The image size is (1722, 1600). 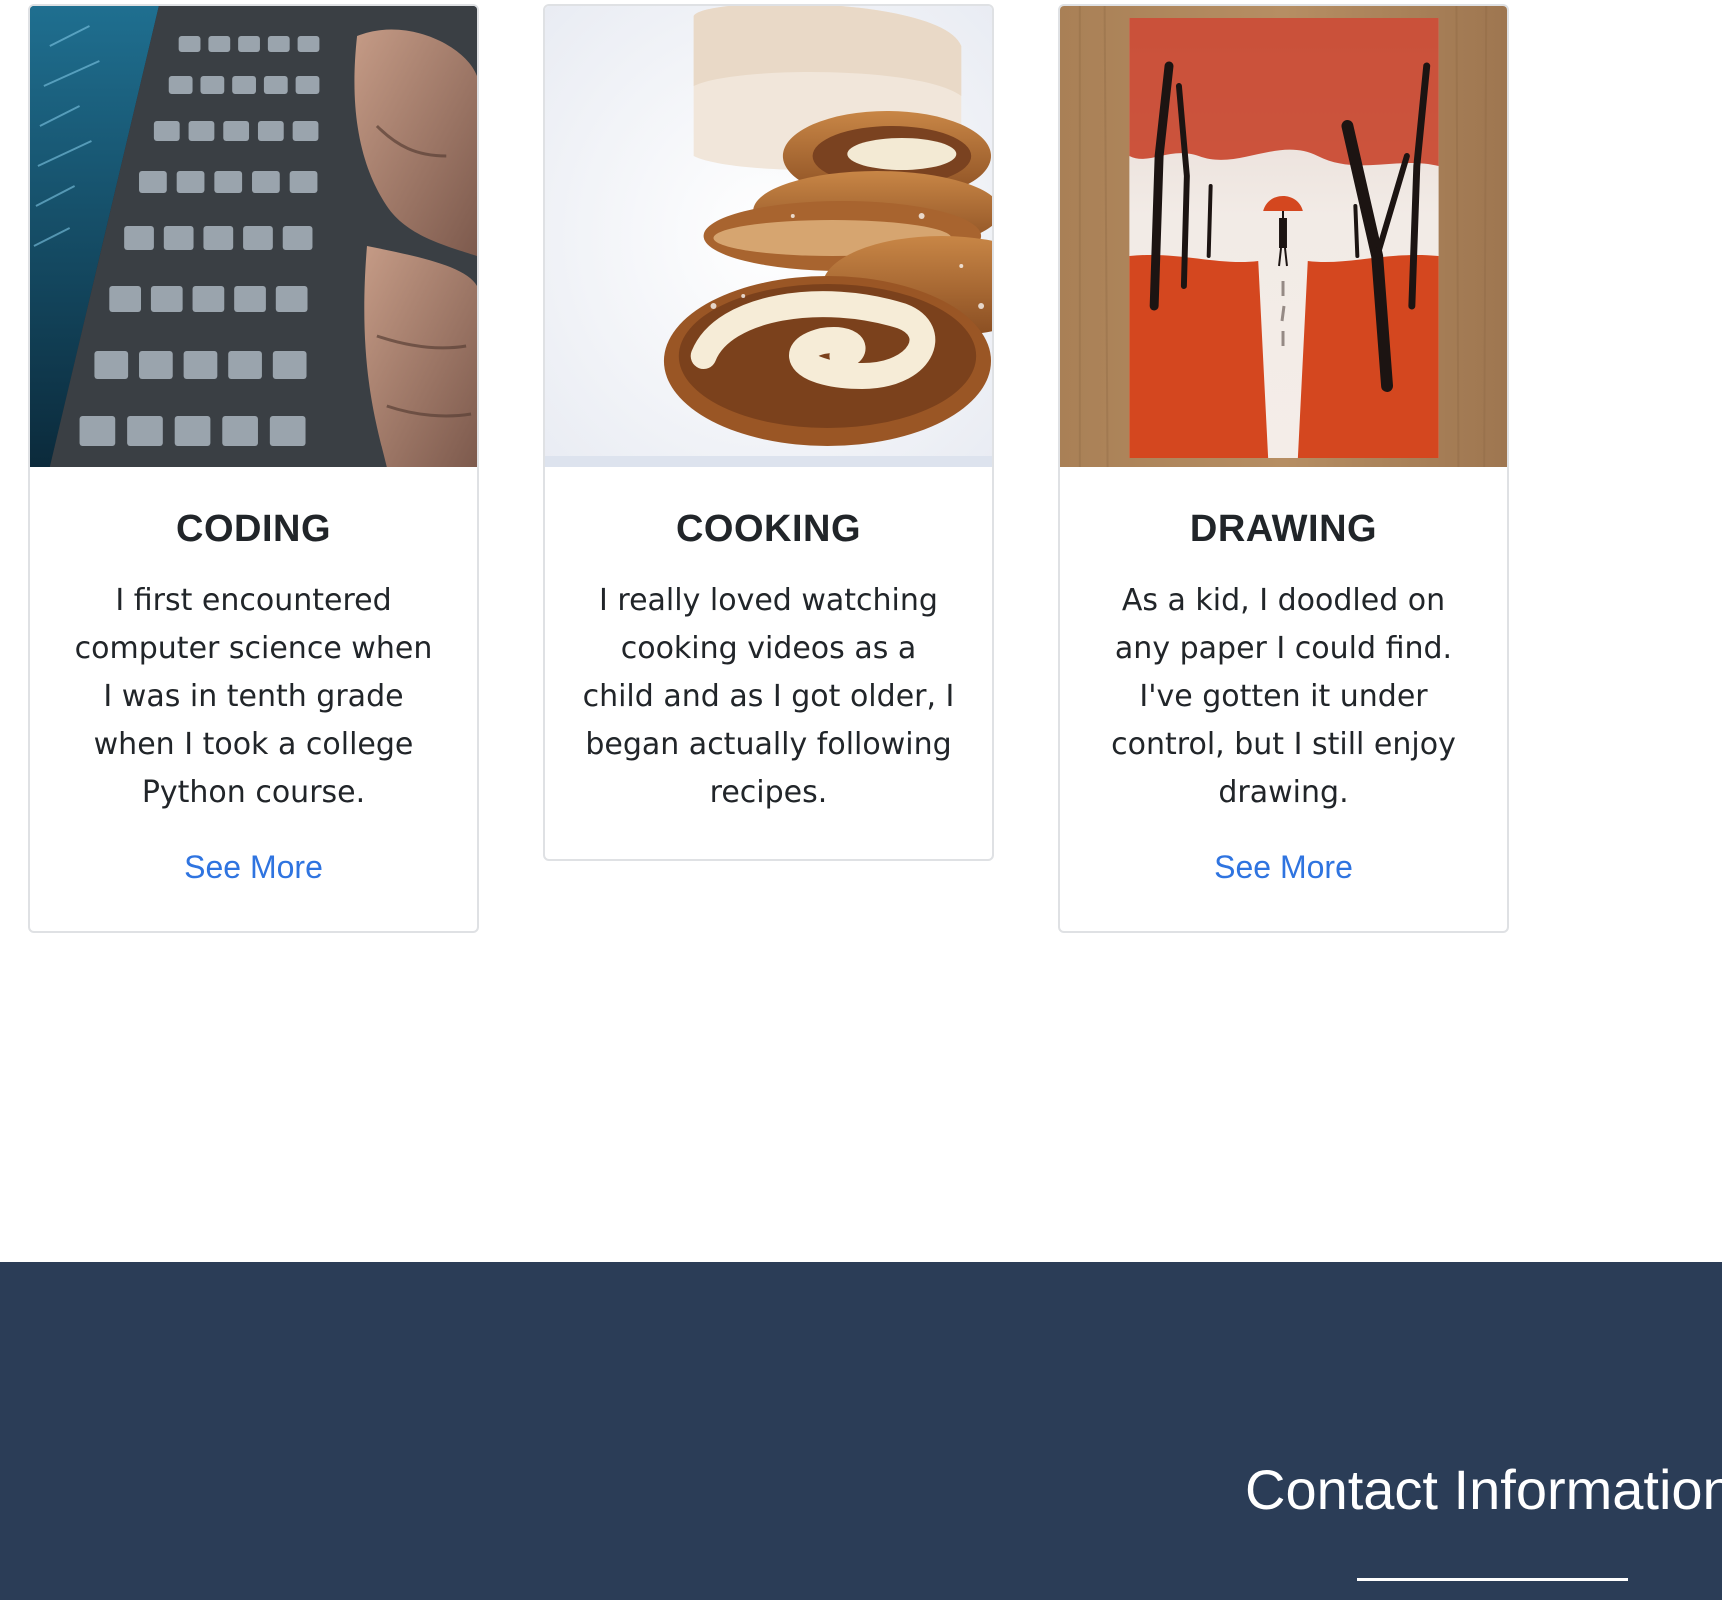 I want to click on see-more-link-drawing: See More, so click(x=1283, y=867).